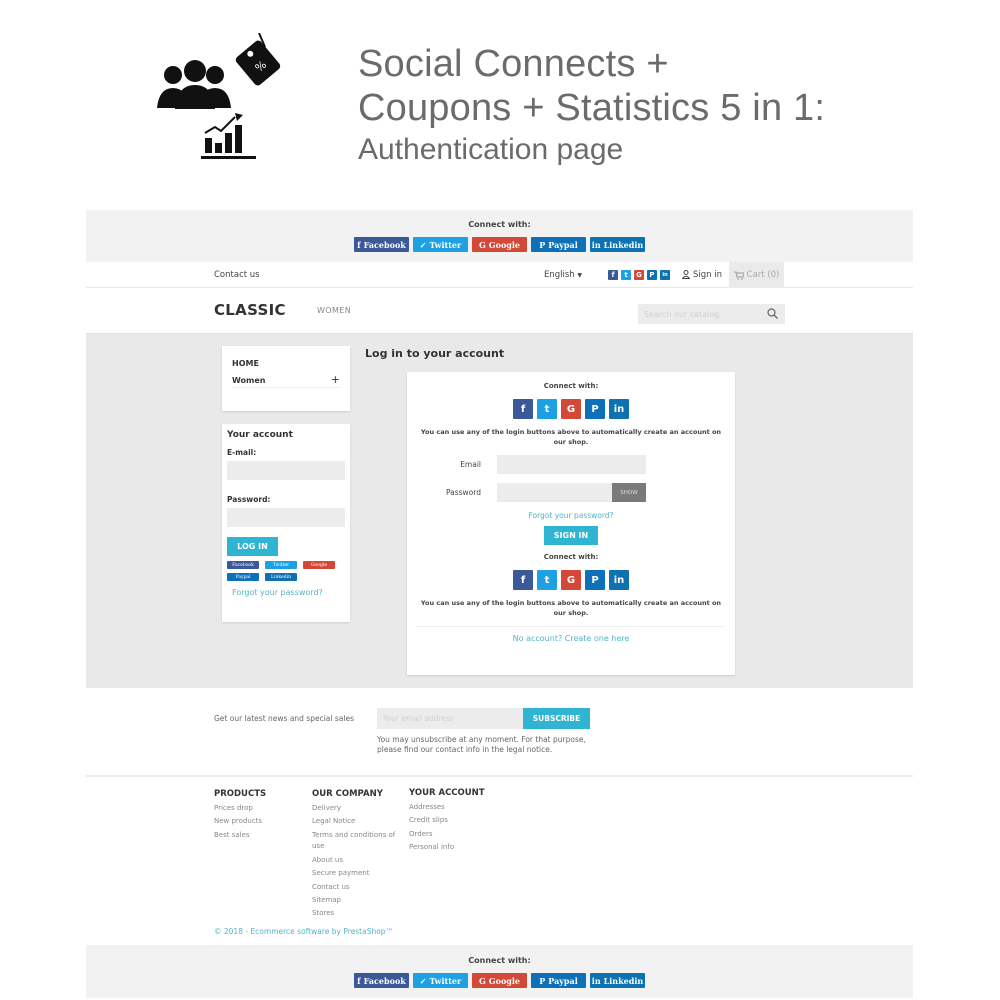 The image size is (1000, 1000). Describe the element at coordinates (357, 841) in the screenshot. I see `footer-link: Terms and conditions of use` at that location.